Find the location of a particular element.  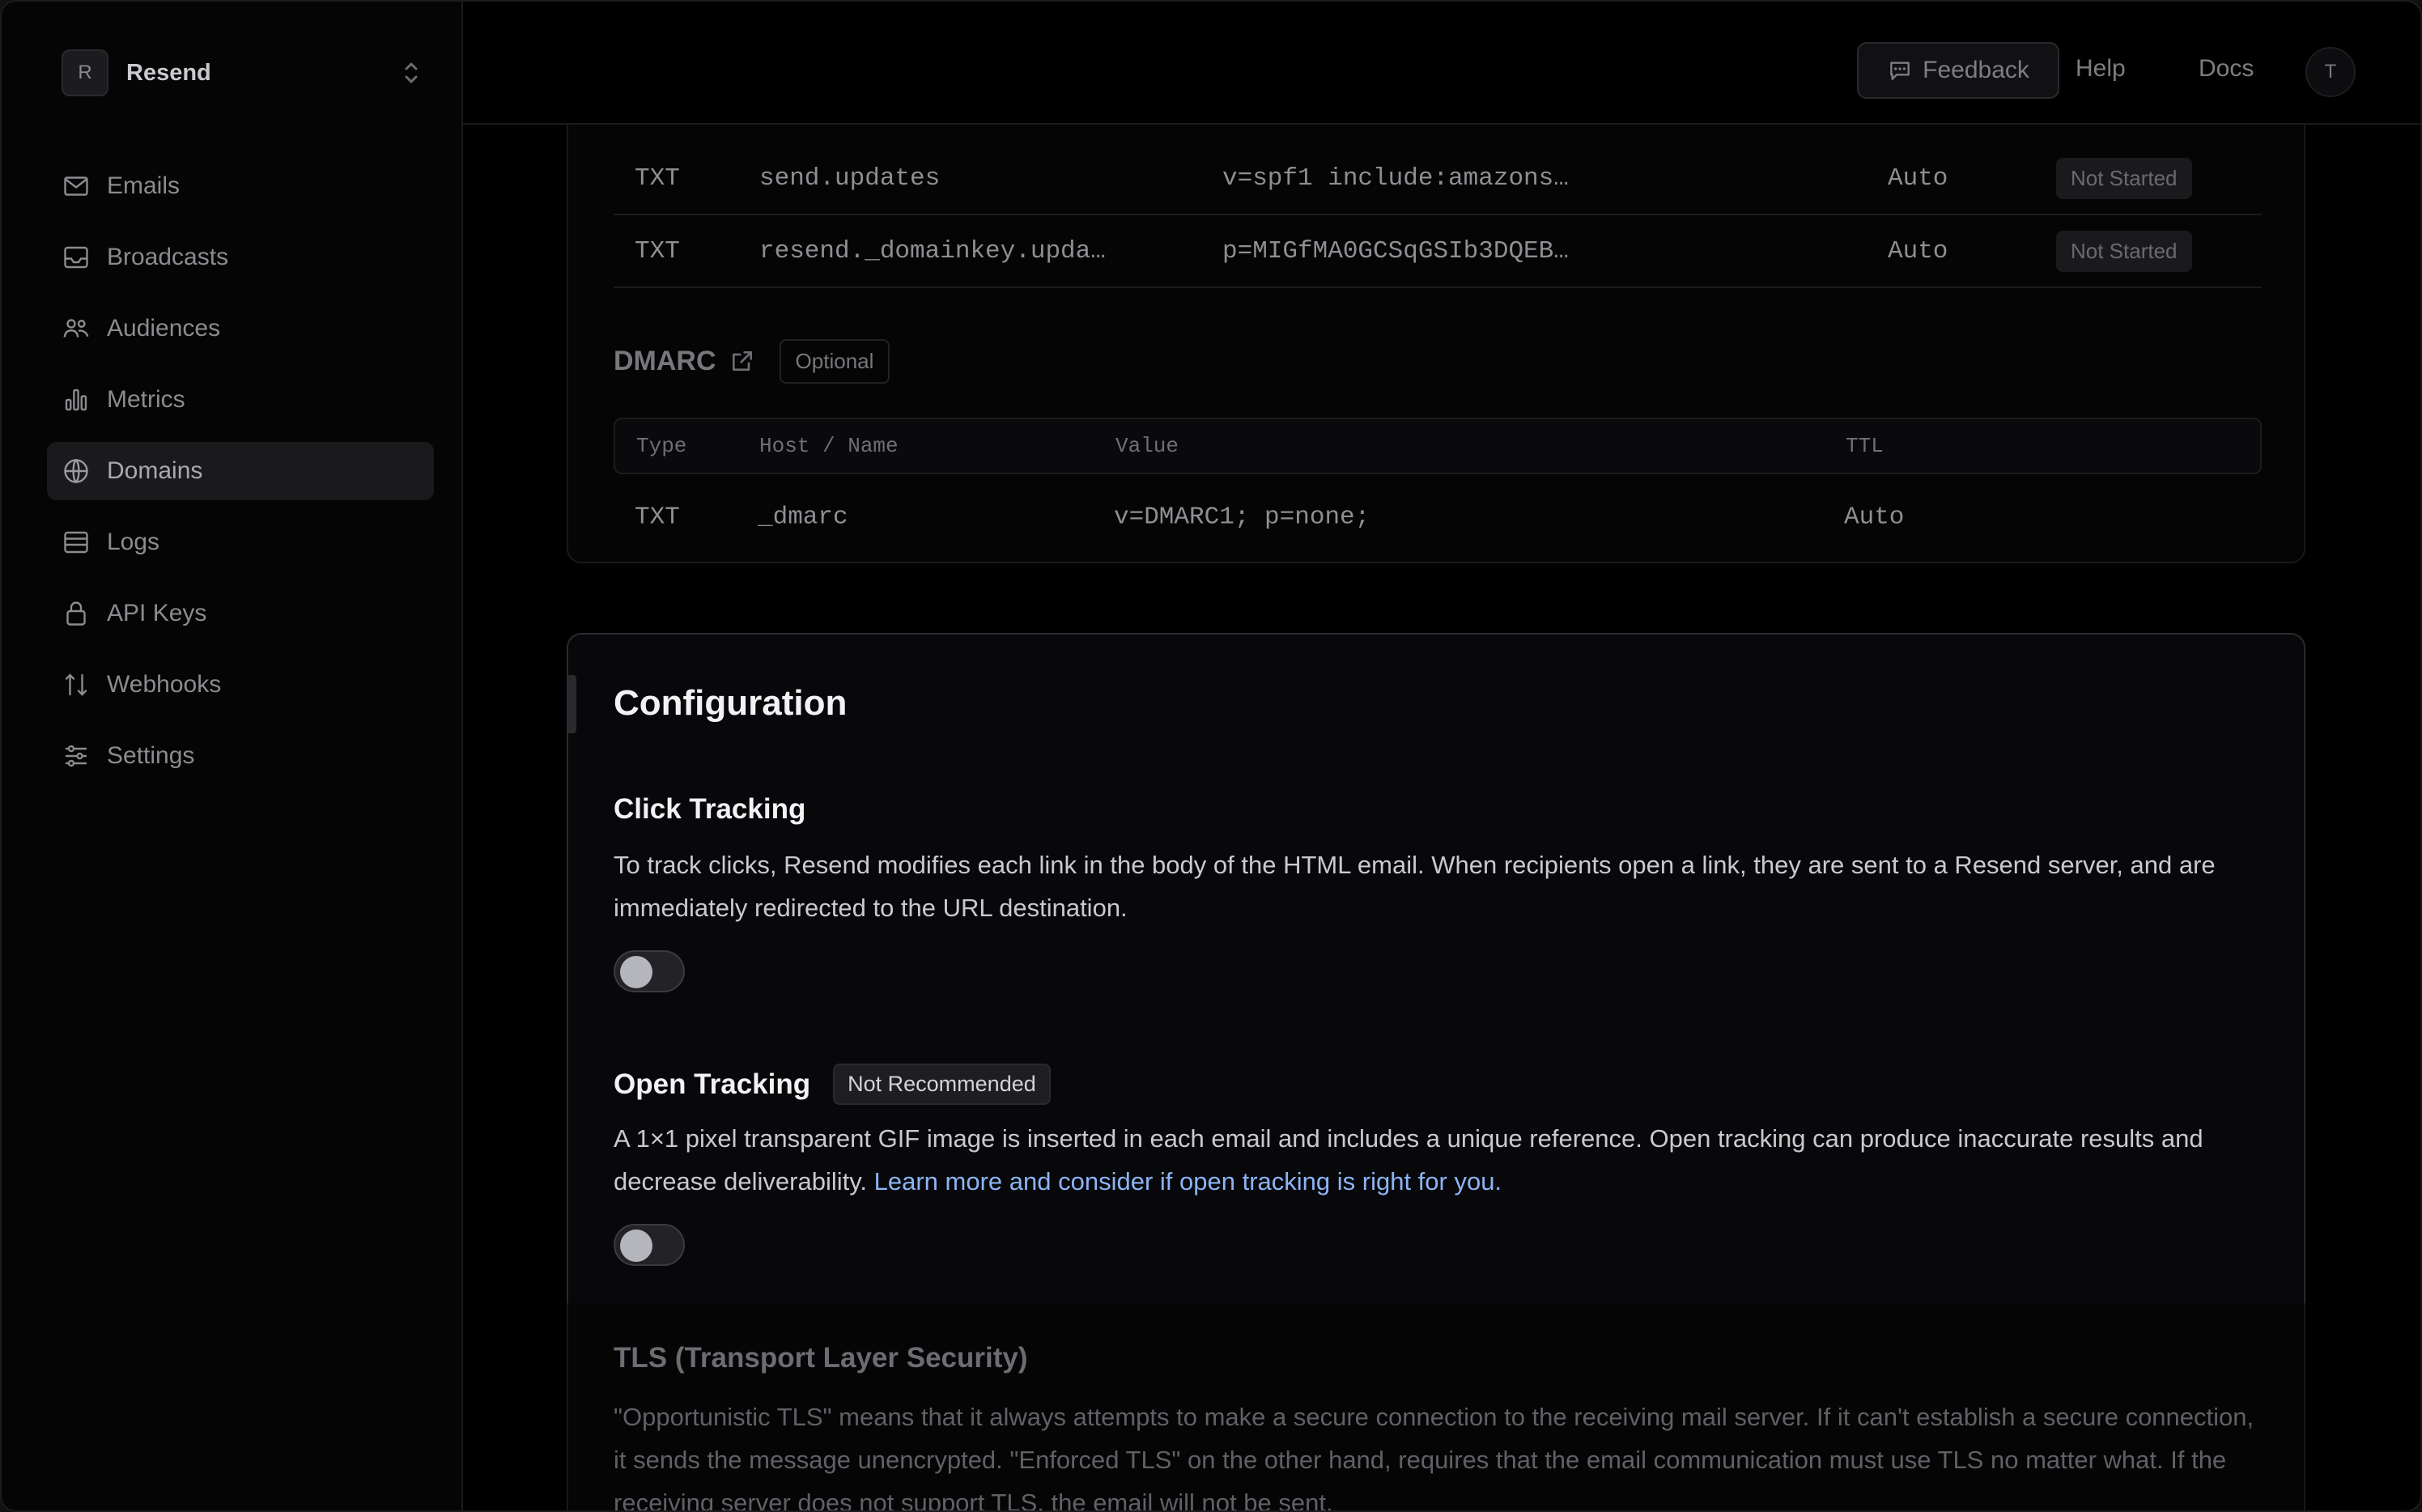

record-host: _dmarc is located at coordinates (803, 517).